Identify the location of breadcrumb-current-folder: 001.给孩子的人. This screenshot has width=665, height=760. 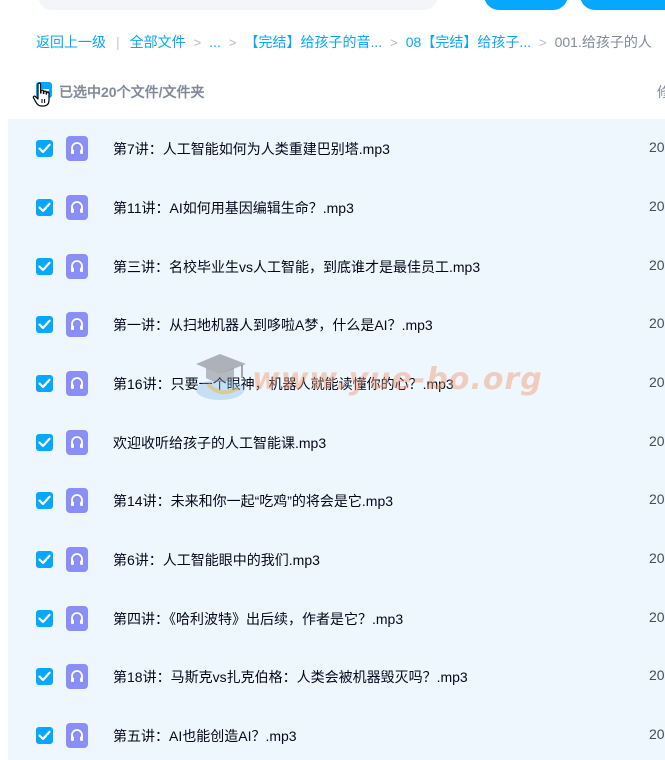
(603, 42).